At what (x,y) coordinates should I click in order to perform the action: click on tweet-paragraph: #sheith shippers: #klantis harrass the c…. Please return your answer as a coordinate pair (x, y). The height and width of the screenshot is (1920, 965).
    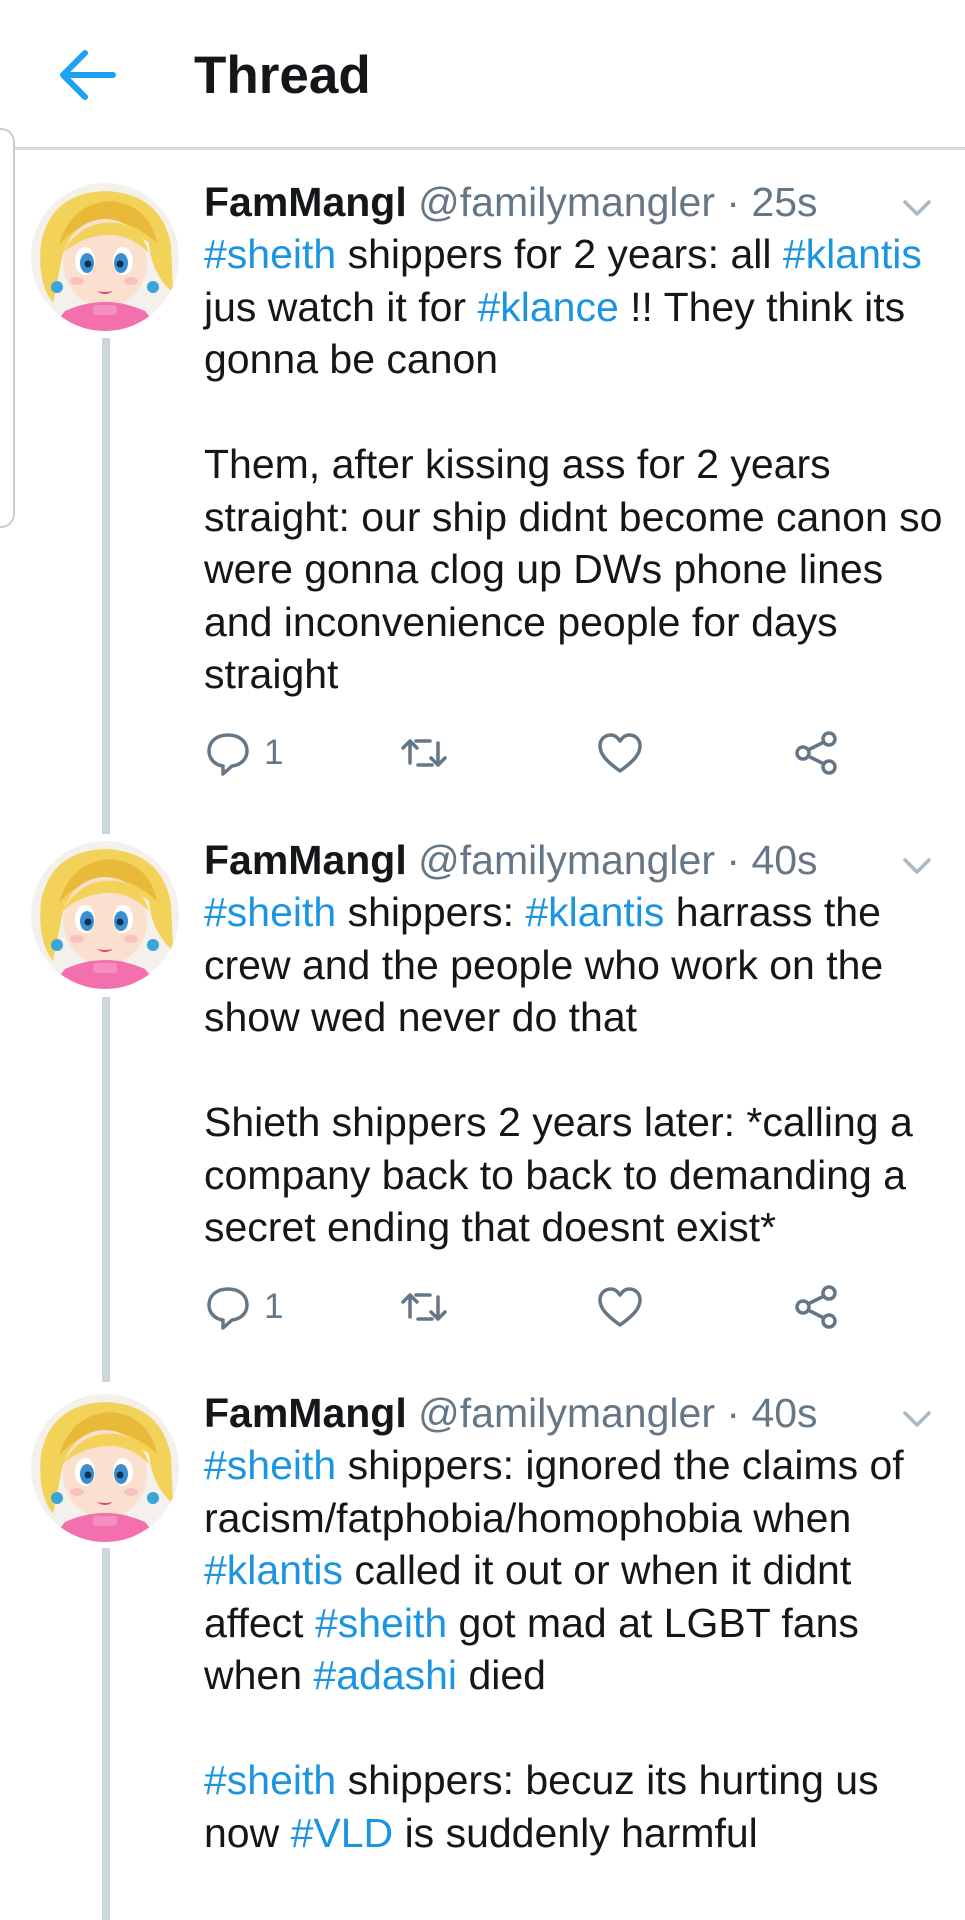
    Looking at the image, I should click on (574, 965).